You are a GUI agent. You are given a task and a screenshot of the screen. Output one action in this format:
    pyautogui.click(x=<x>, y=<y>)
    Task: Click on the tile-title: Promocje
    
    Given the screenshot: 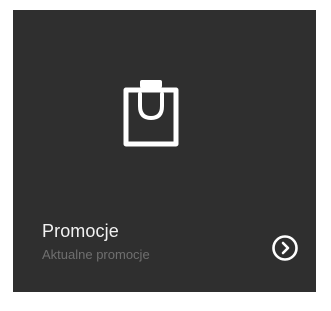 What is the action you would take?
    pyautogui.click(x=80, y=231)
    